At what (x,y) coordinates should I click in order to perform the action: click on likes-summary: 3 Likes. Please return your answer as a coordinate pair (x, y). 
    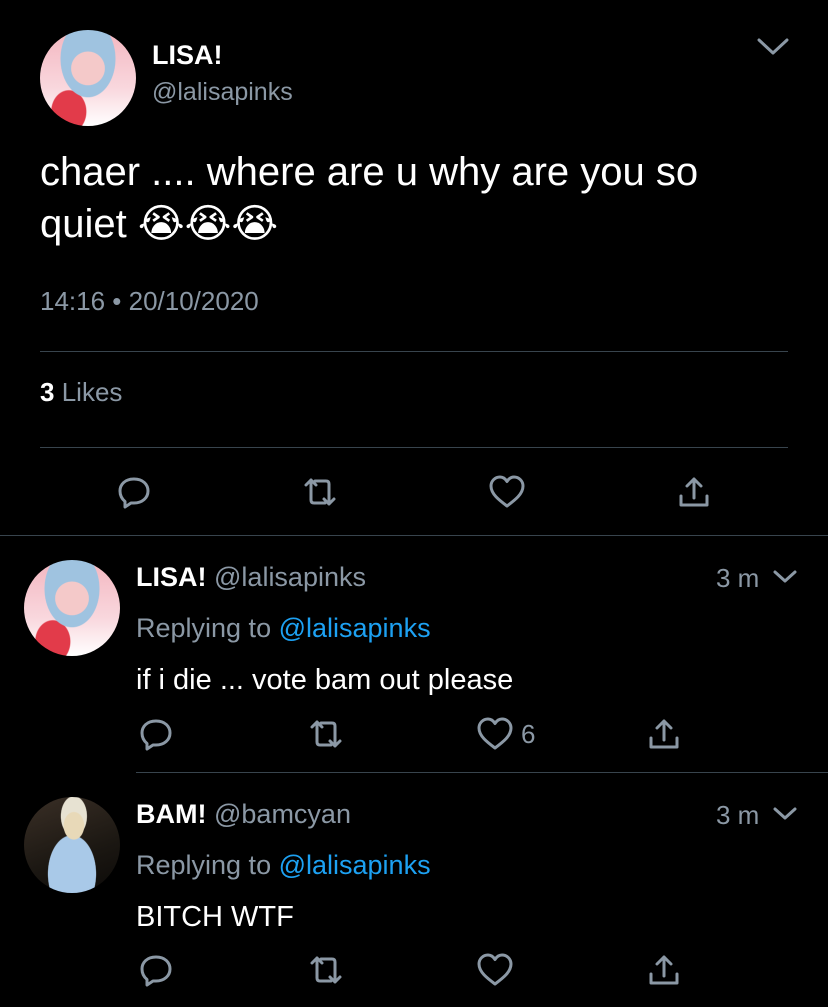
    Looking at the image, I should click on (81, 392).